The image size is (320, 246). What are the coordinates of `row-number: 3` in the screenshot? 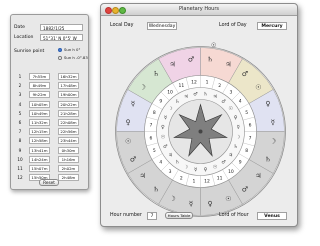 It's located at (20, 95).